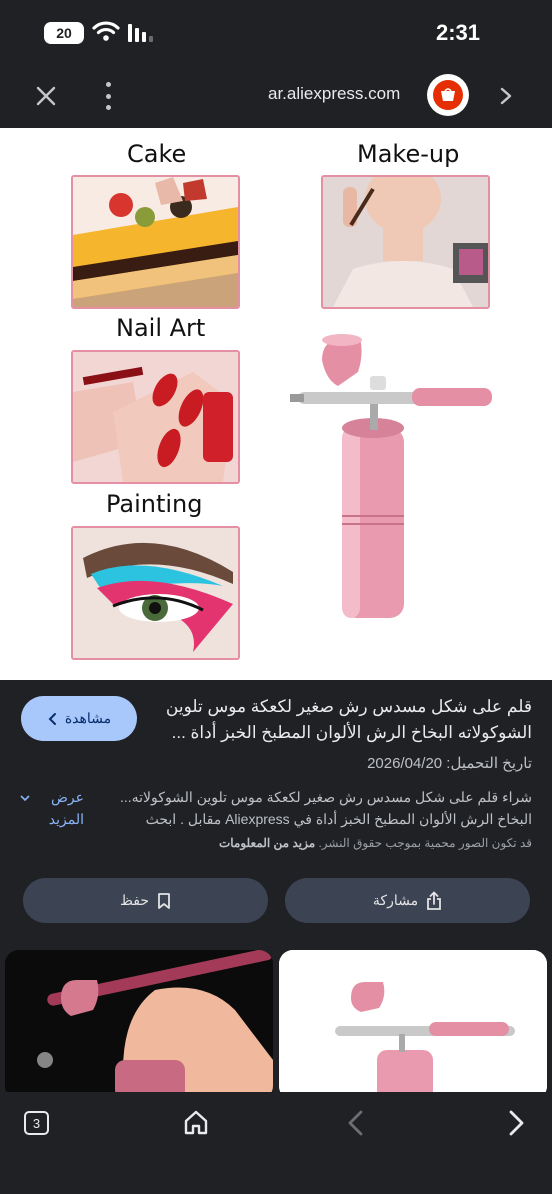  What do you see at coordinates (334, 94) in the screenshot?
I see `page-domain: ar.aliexpress.com` at bounding box center [334, 94].